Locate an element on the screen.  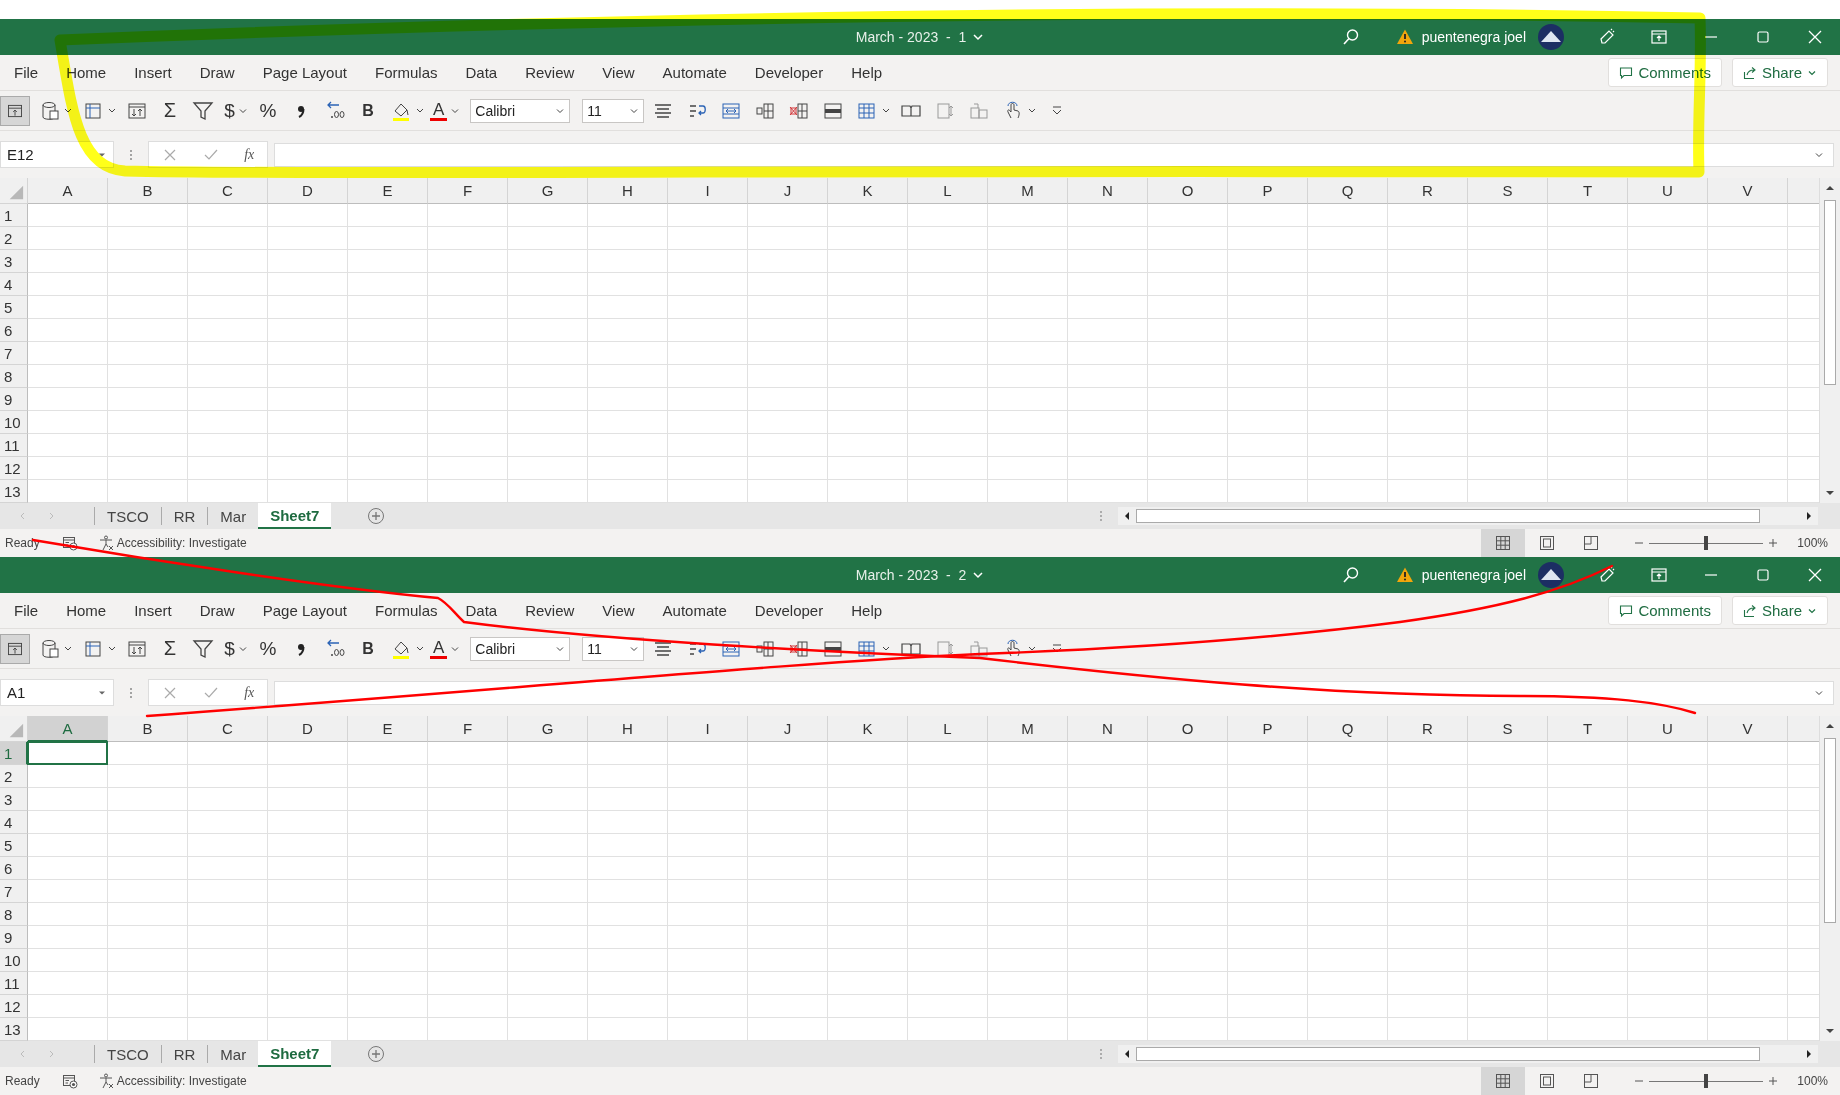
column-header: S is located at coordinates (1508, 191).